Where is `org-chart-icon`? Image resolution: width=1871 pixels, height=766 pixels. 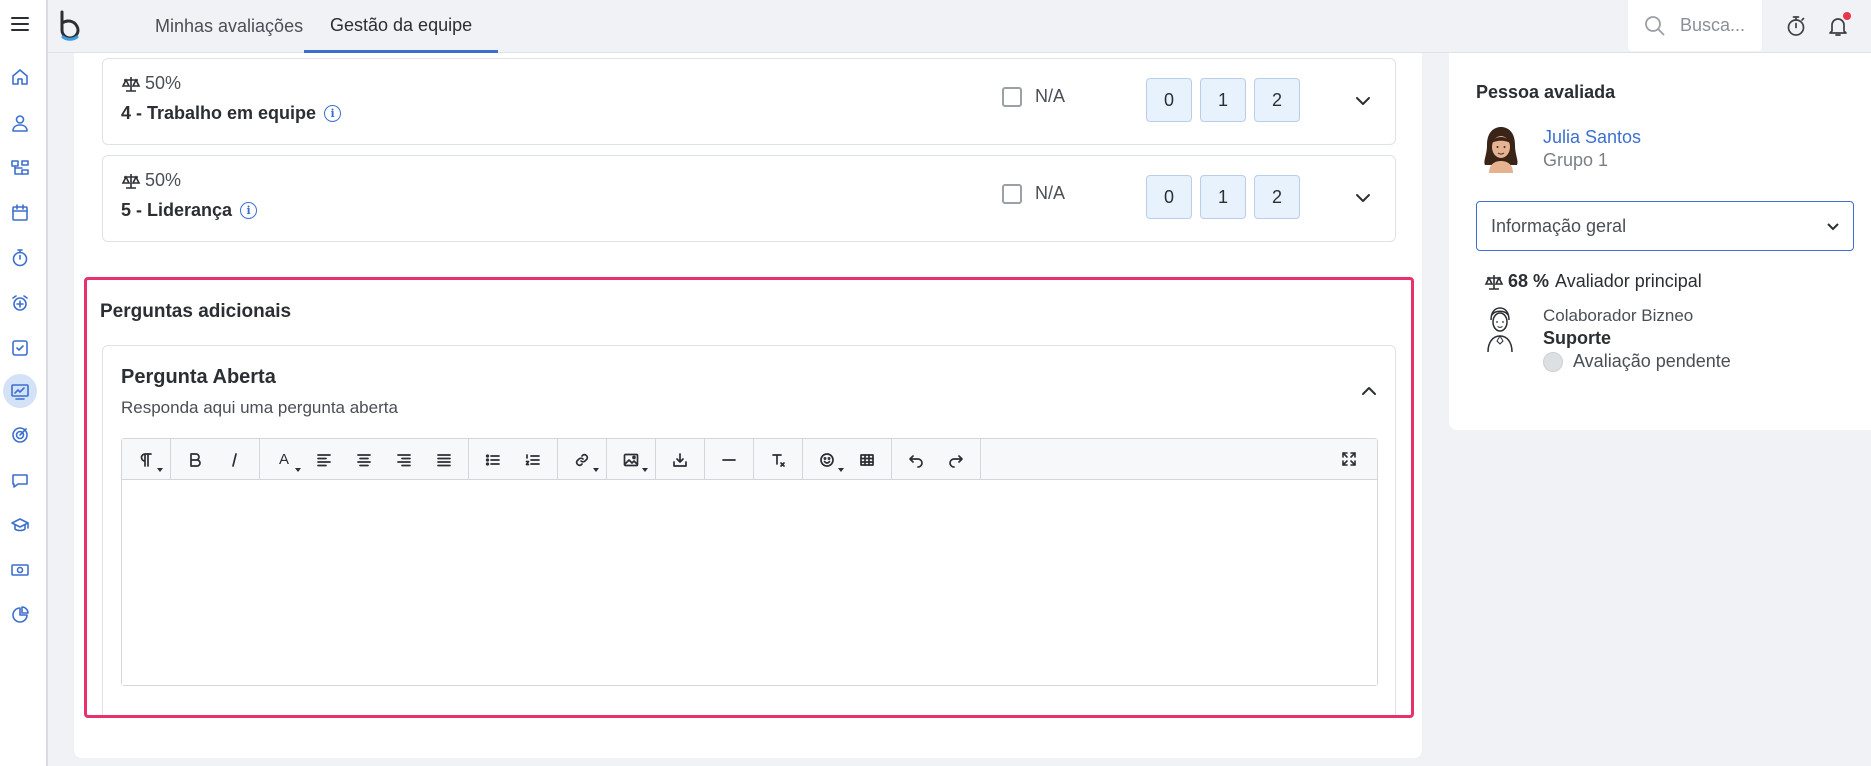 org-chart-icon is located at coordinates (20, 168).